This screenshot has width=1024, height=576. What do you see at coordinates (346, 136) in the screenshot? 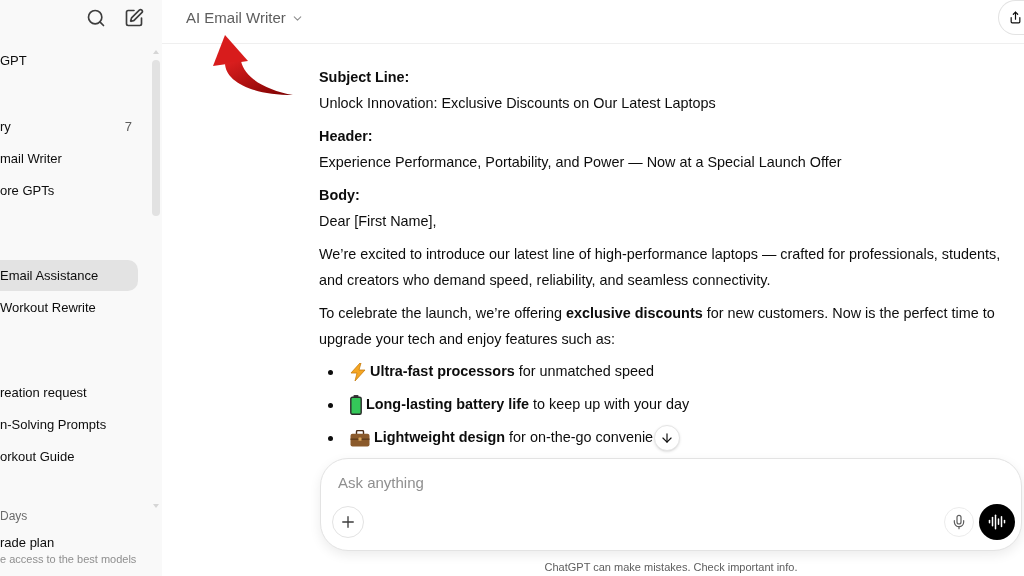
I see `section-label: Header:` at bounding box center [346, 136].